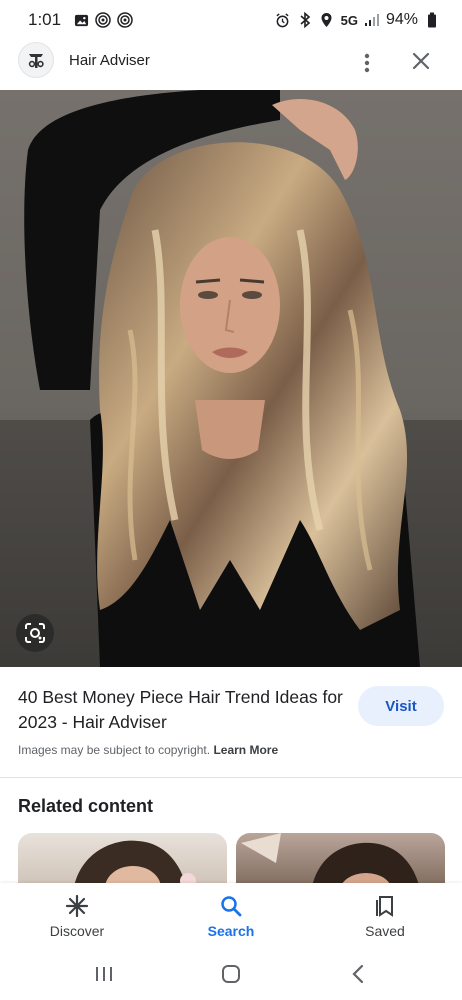 This screenshot has width=462, height=1000. I want to click on network-type: 5G, so click(349, 20).